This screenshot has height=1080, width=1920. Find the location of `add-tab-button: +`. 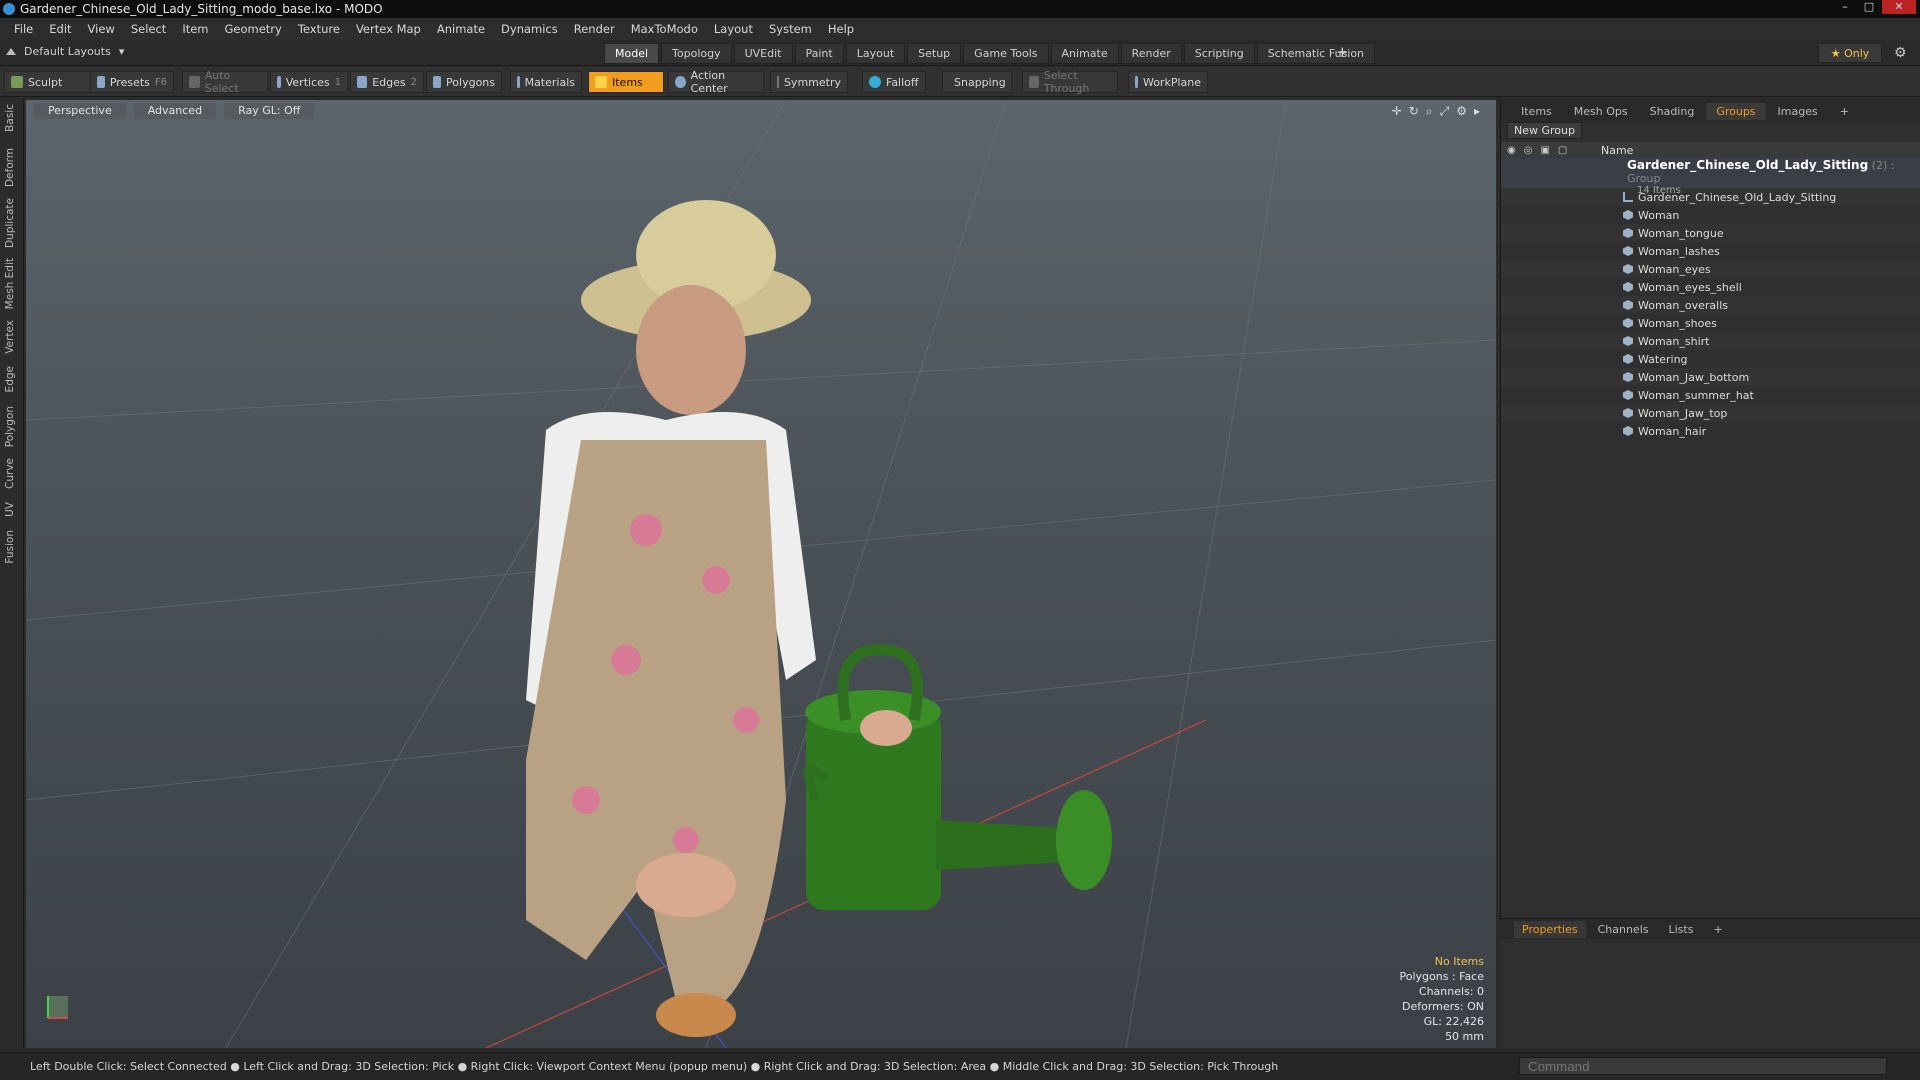

add-tab-button: + is located at coordinates (1342, 52).